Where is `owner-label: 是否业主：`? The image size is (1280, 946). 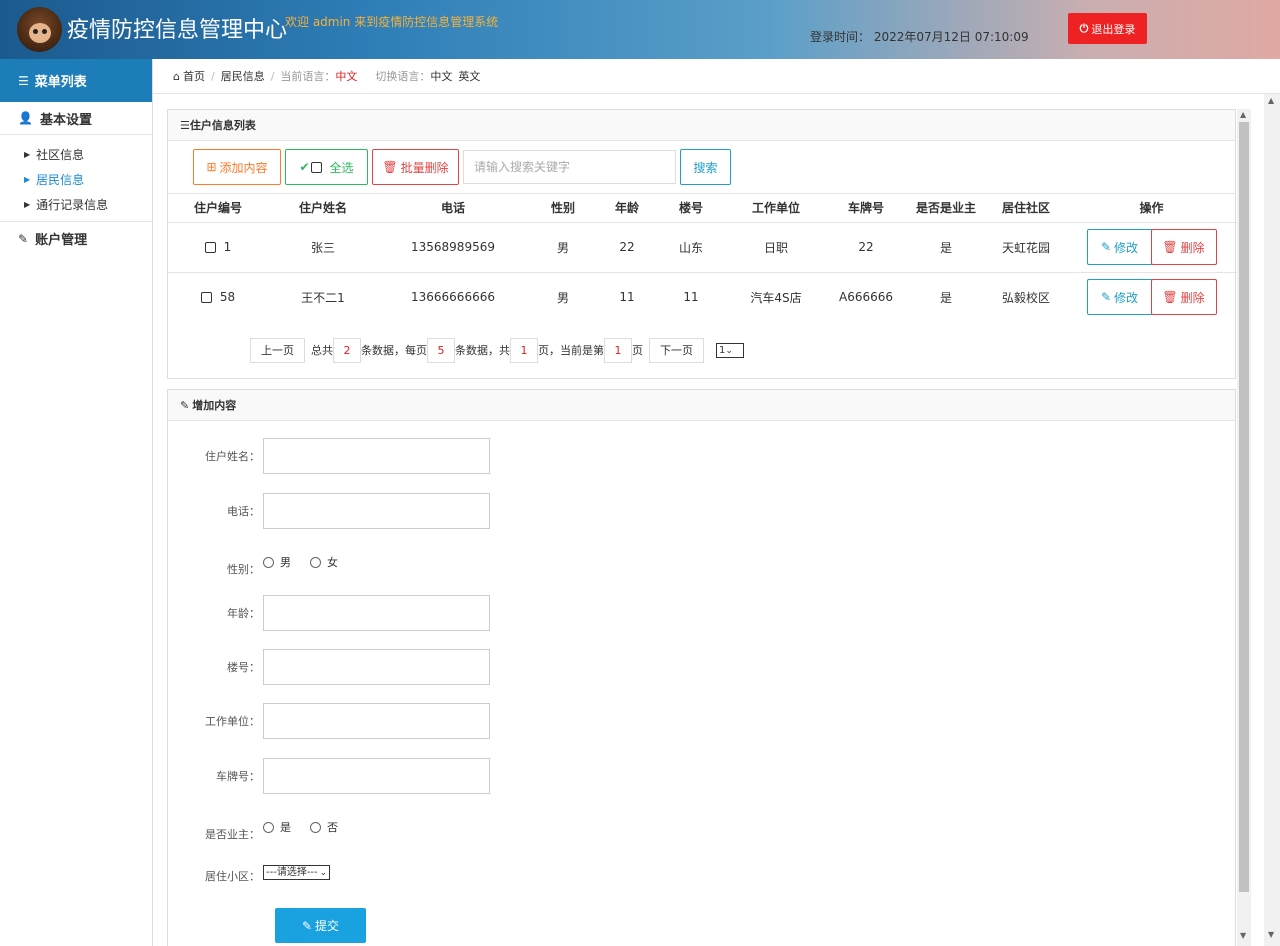
owner-label: 是否业主： is located at coordinates (232, 834).